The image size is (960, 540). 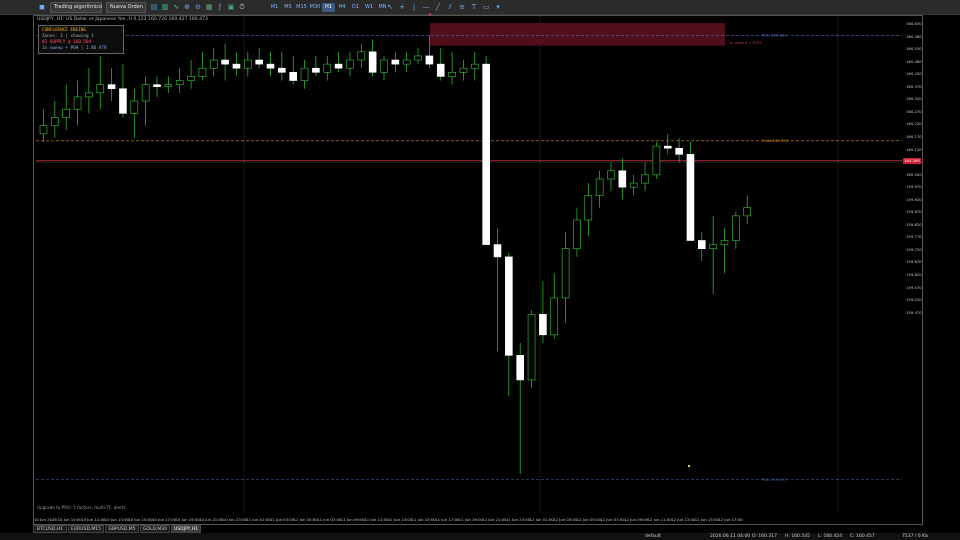 I want to click on time-tick-label: 11 Jun 17:00, so click(x=447, y=519).